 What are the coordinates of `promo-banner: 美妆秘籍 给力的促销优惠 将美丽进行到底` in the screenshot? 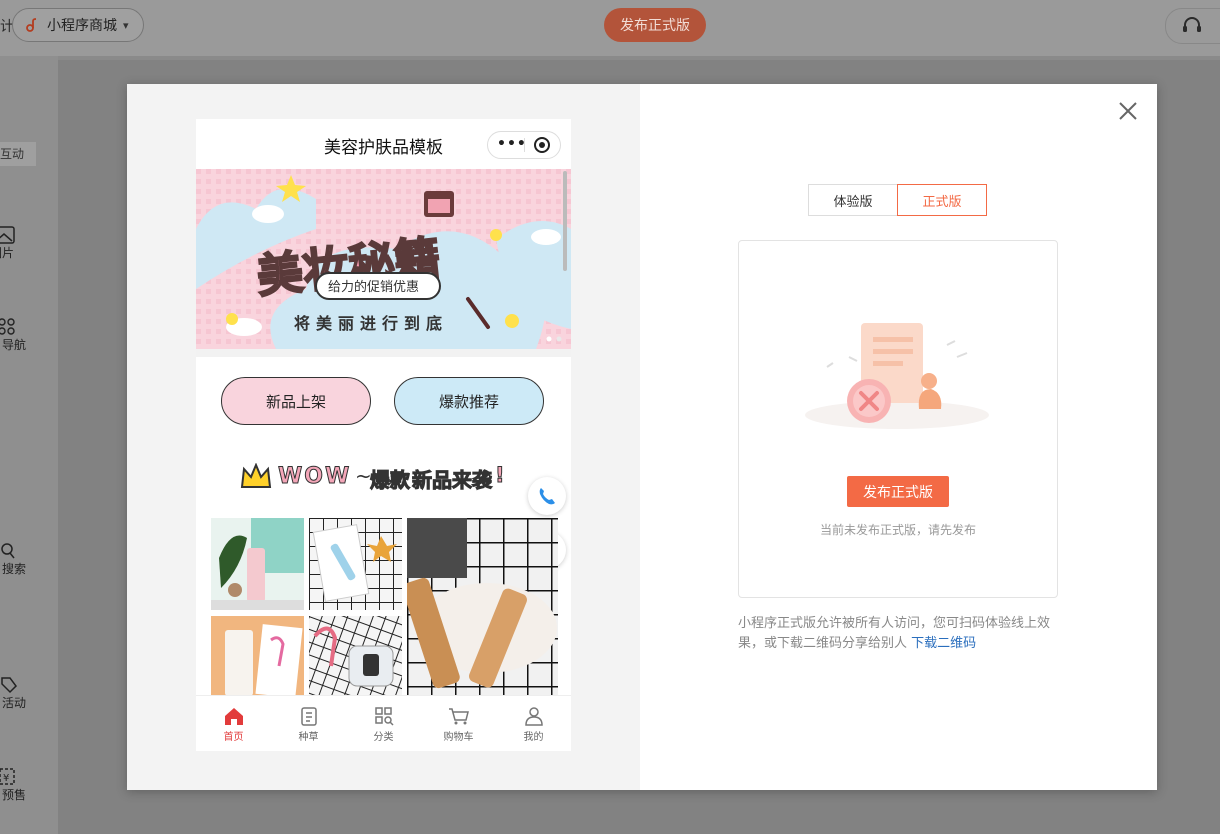 It's located at (383, 259).